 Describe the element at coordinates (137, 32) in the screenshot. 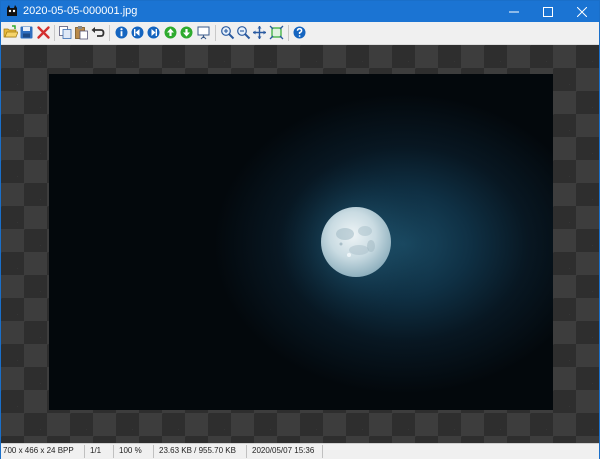

I see `previous-icon` at that location.